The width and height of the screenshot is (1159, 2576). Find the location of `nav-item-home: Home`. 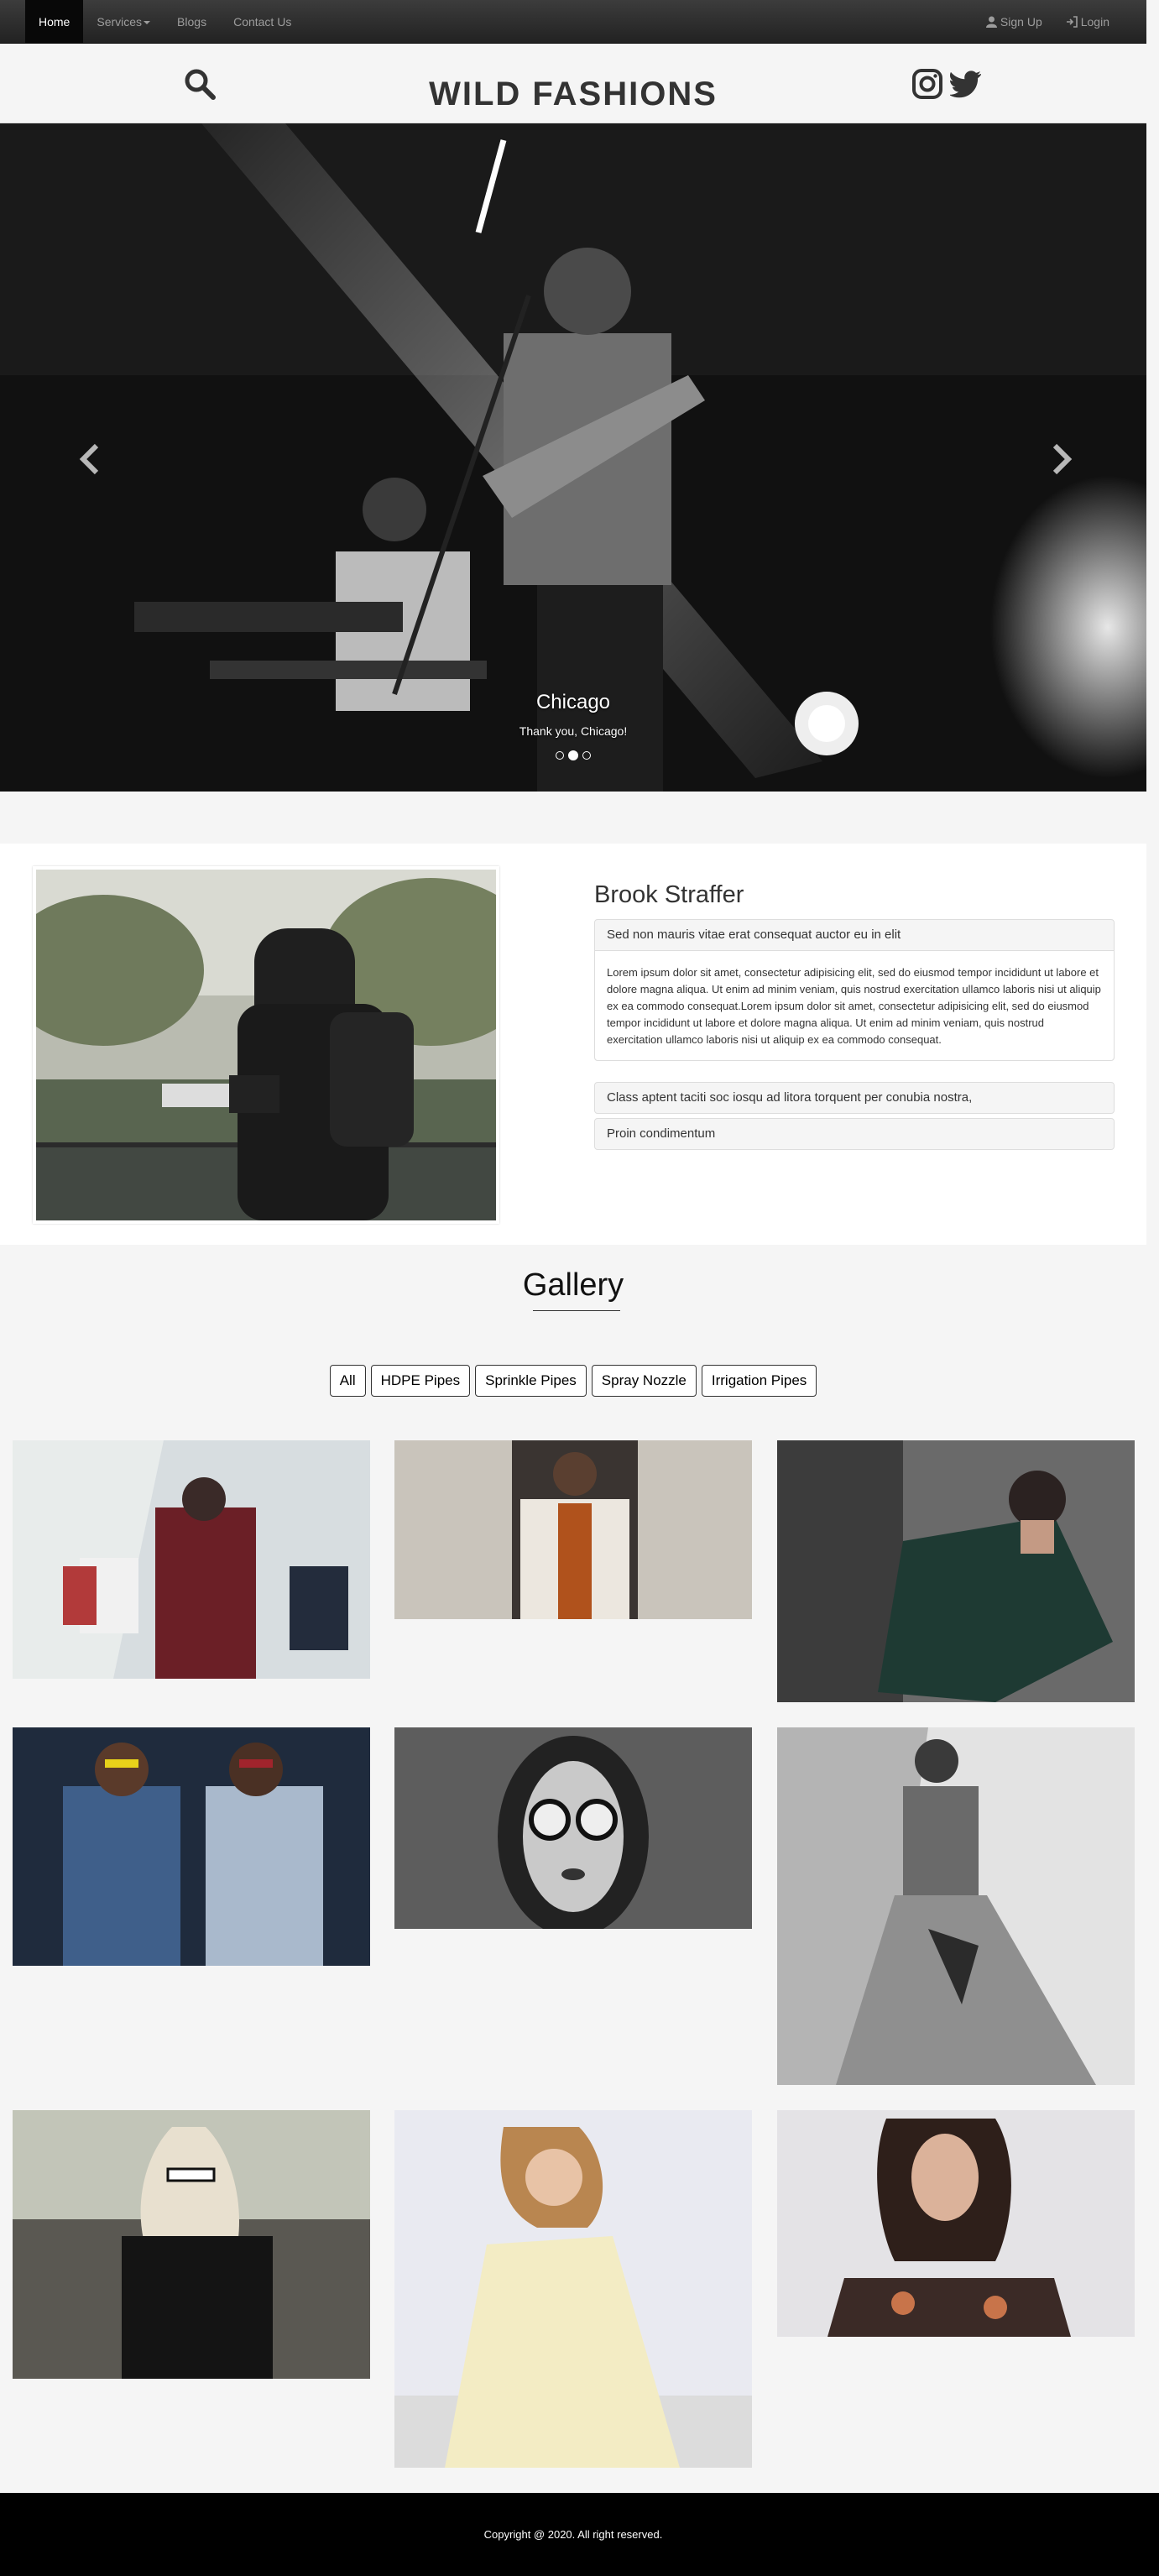

nav-item-home: Home is located at coordinates (54, 22).